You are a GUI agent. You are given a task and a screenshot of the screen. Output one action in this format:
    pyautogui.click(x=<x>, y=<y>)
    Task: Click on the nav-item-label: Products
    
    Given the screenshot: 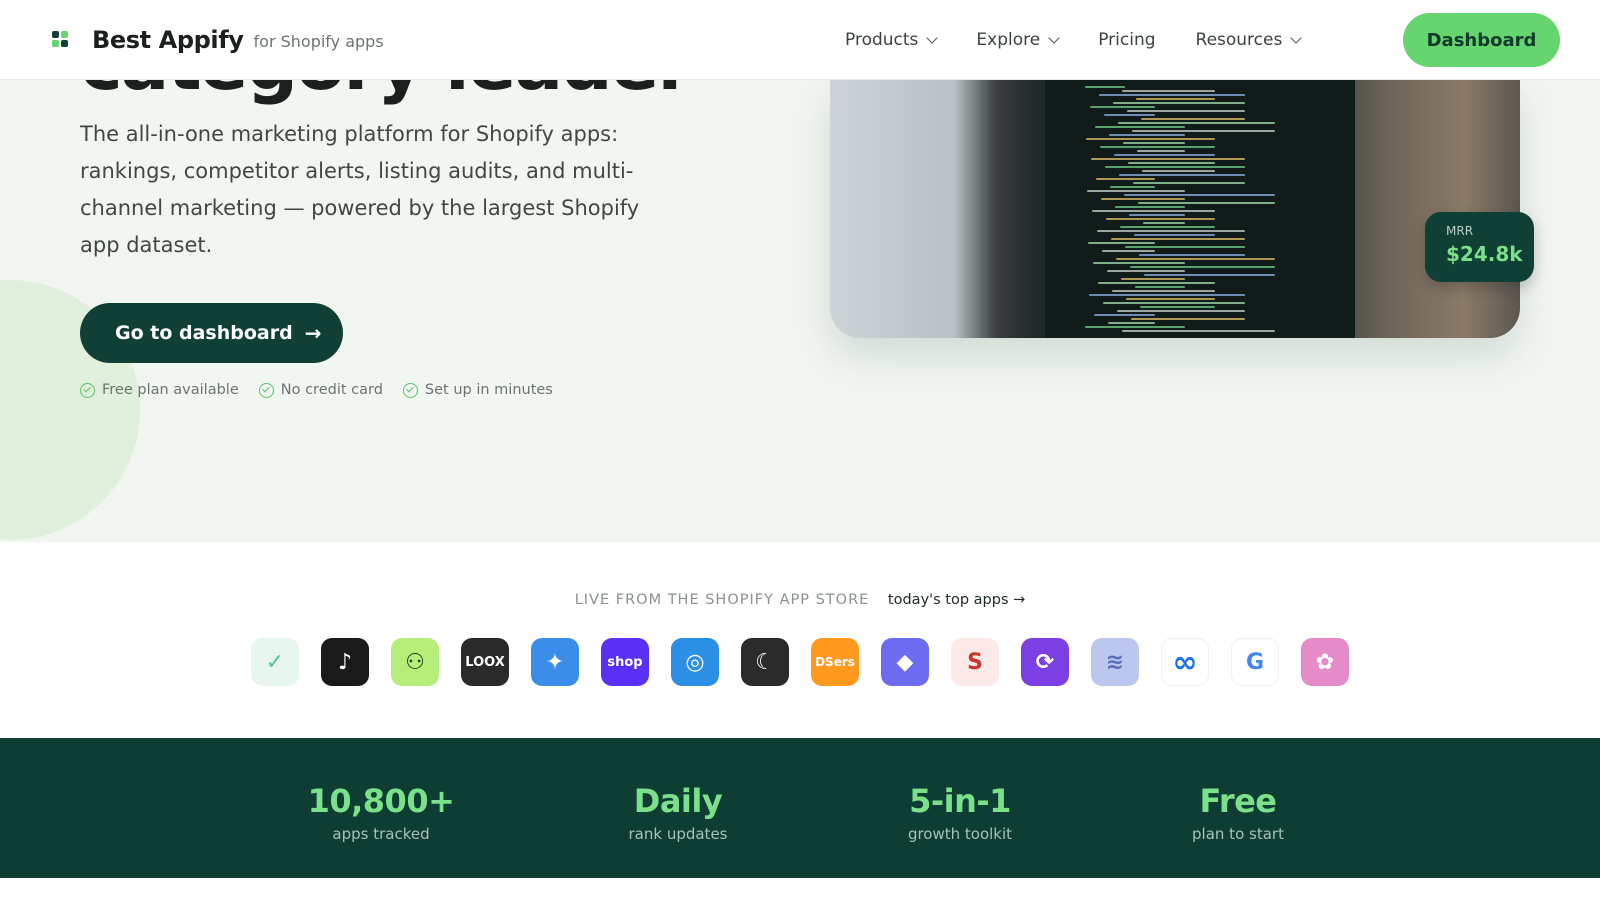 What is the action you would take?
    pyautogui.click(x=882, y=40)
    